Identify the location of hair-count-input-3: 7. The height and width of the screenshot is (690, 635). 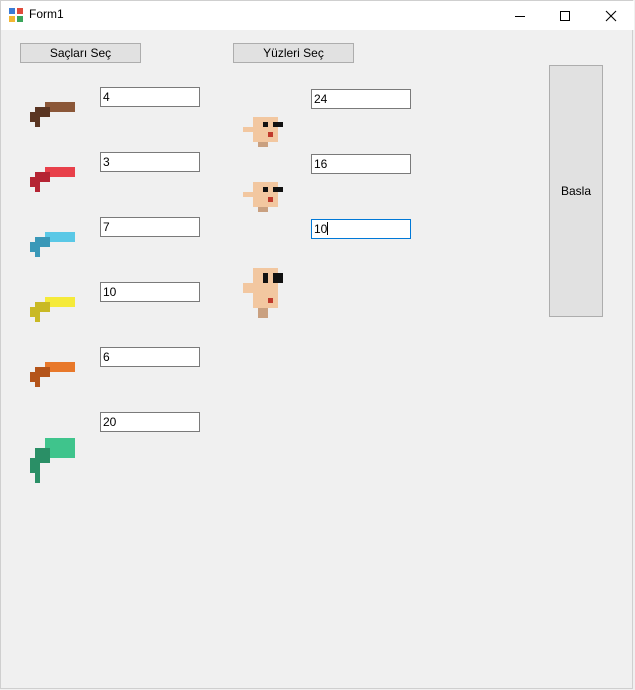
(150, 227).